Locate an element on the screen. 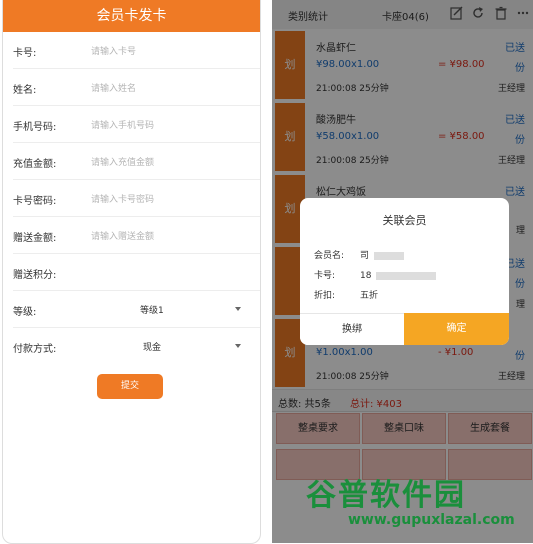 The image size is (533, 544). member-name-row: 会员名: 司 is located at coordinates (359, 254).